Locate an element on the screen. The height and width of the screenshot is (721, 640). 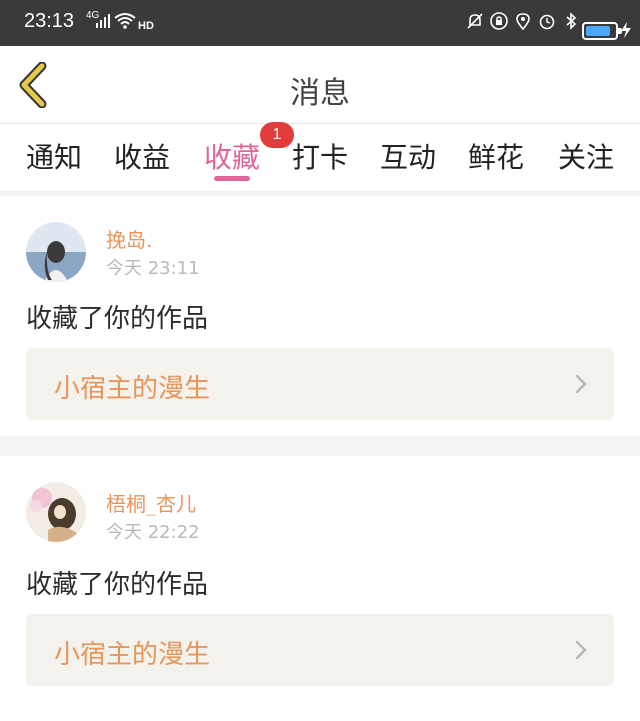
page-title: 消息 is located at coordinates (320, 93).